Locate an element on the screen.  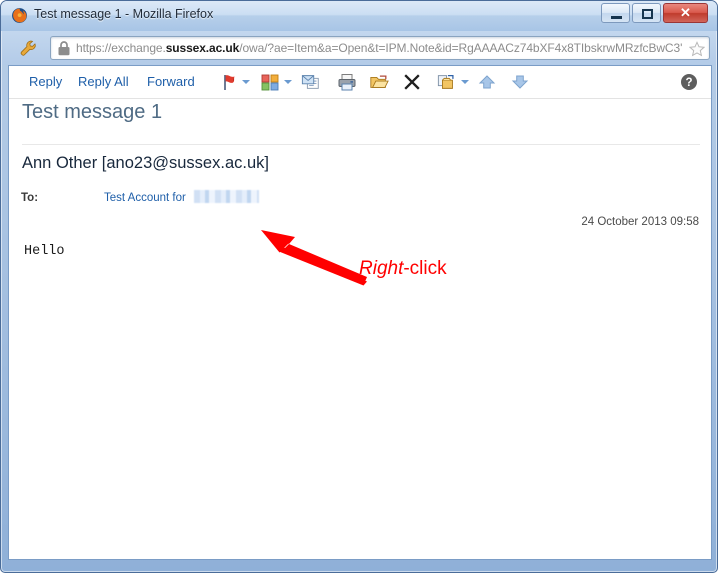
maximize-icon is located at coordinates (647, 14).